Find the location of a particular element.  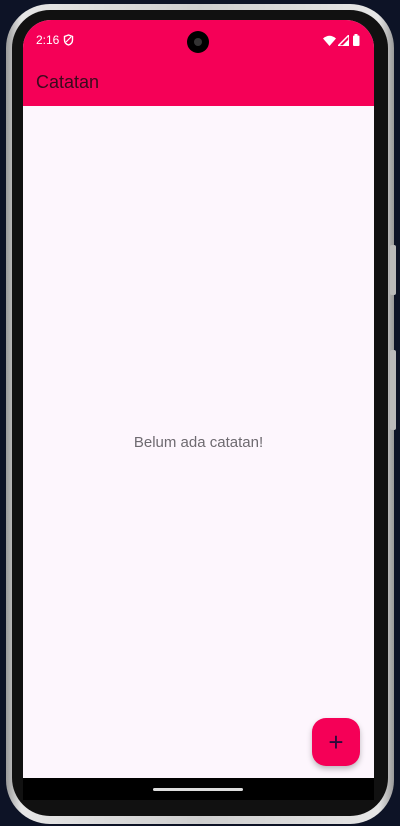

navigation-bar is located at coordinates (198, 789).